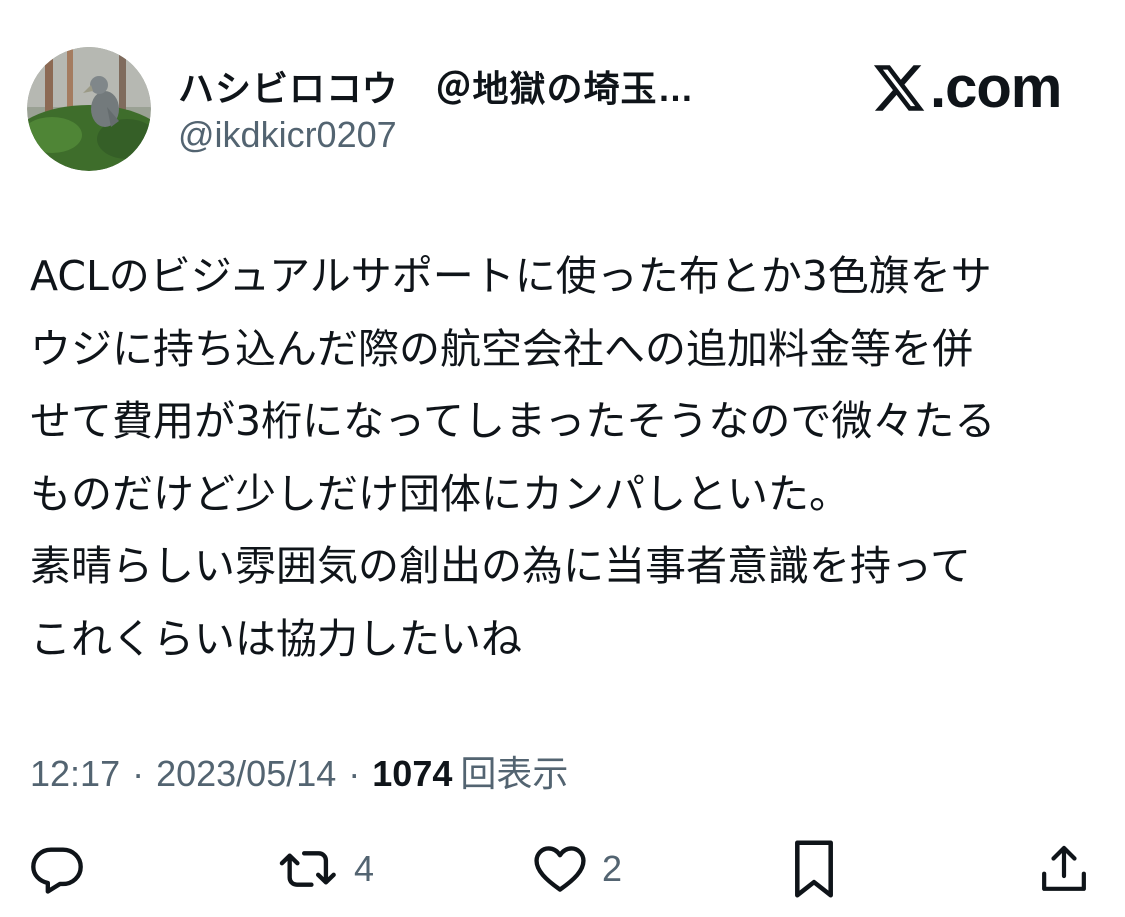 Image resolution: width=1125 pixels, height=917 pixels. I want to click on action-bar: 4 2, so click(562, 867).